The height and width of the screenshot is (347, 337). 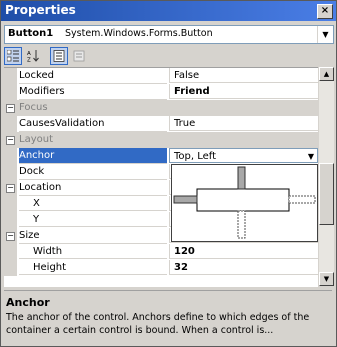 What do you see at coordinates (161, 108) in the screenshot?
I see `category-focus: − Focus` at bounding box center [161, 108].